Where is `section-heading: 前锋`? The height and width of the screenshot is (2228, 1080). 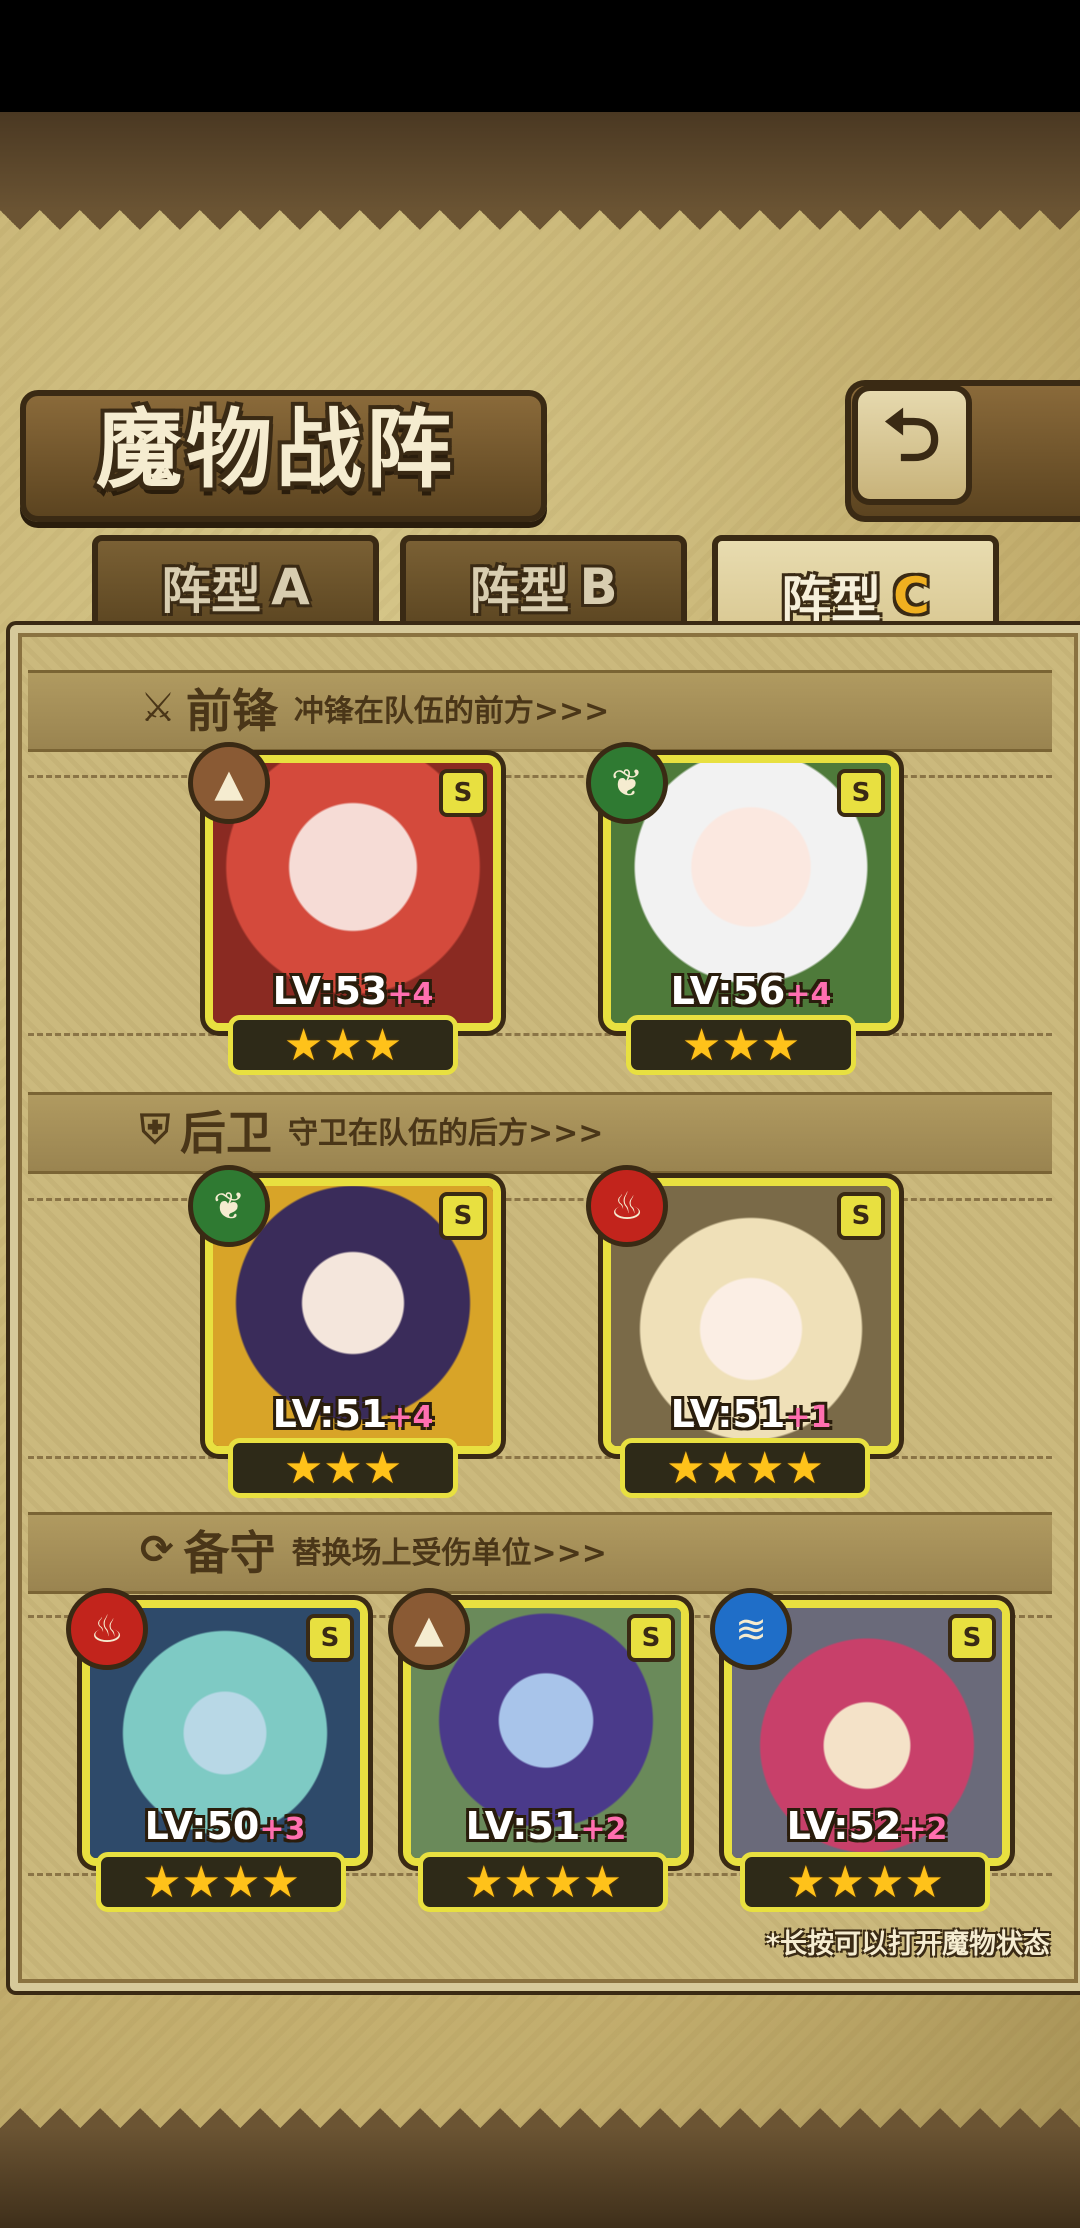 section-heading: 前锋 is located at coordinates (231, 711).